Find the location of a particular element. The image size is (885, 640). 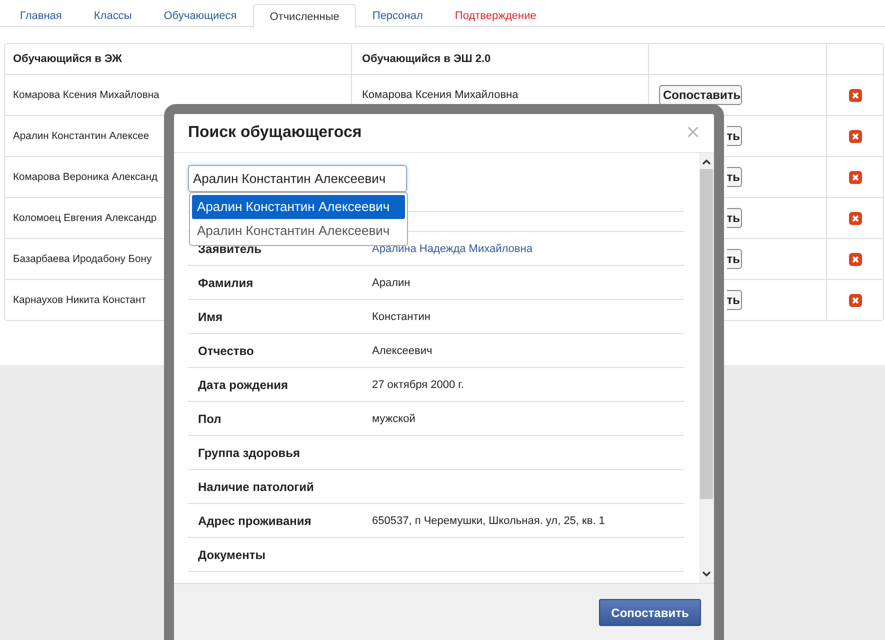

tab: Обучающиеся is located at coordinates (200, 15).